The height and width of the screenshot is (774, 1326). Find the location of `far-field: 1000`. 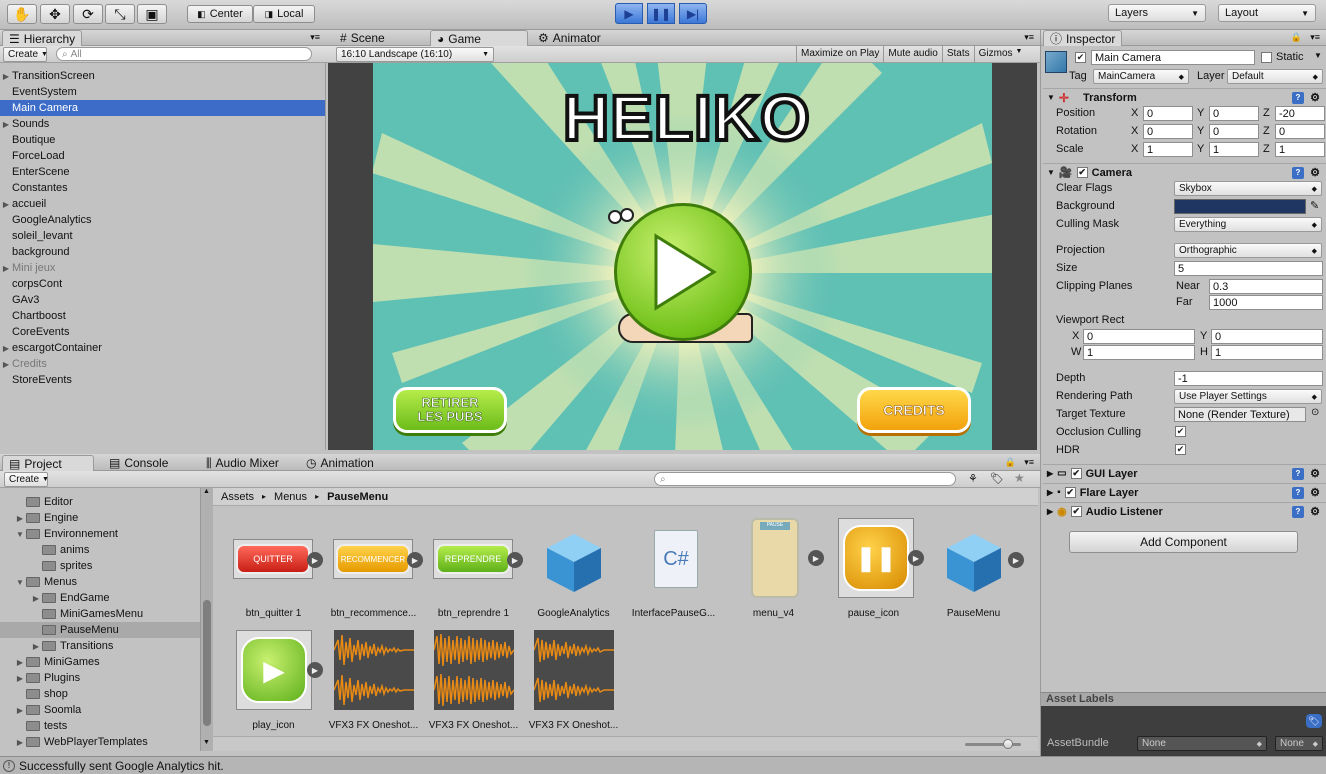

far-field: 1000 is located at coordinates (1266, 302).